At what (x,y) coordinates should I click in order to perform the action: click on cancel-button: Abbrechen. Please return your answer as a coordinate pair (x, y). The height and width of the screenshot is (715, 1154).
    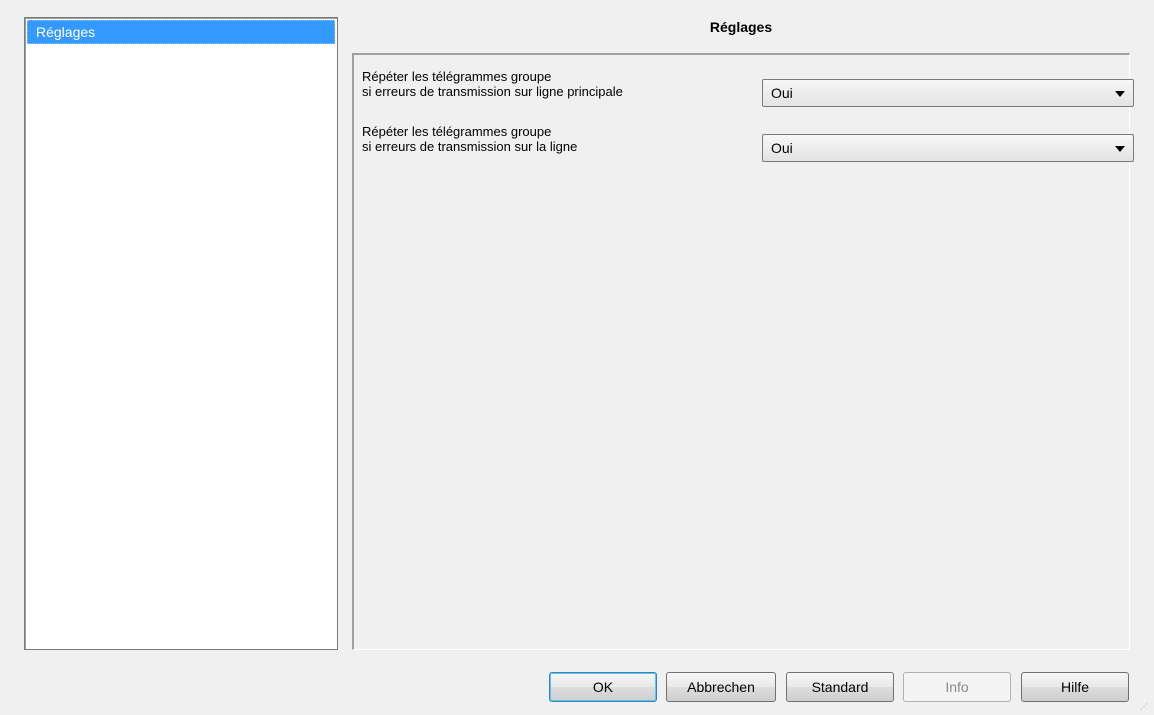
    Looking at the image, I should click on (721, 687).